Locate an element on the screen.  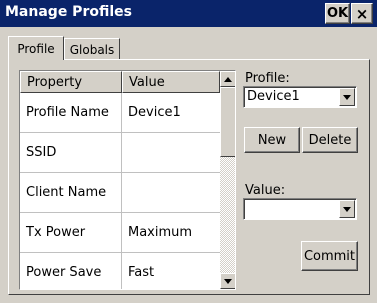
value-cell: Device1 is located at coordinates (154, 112).